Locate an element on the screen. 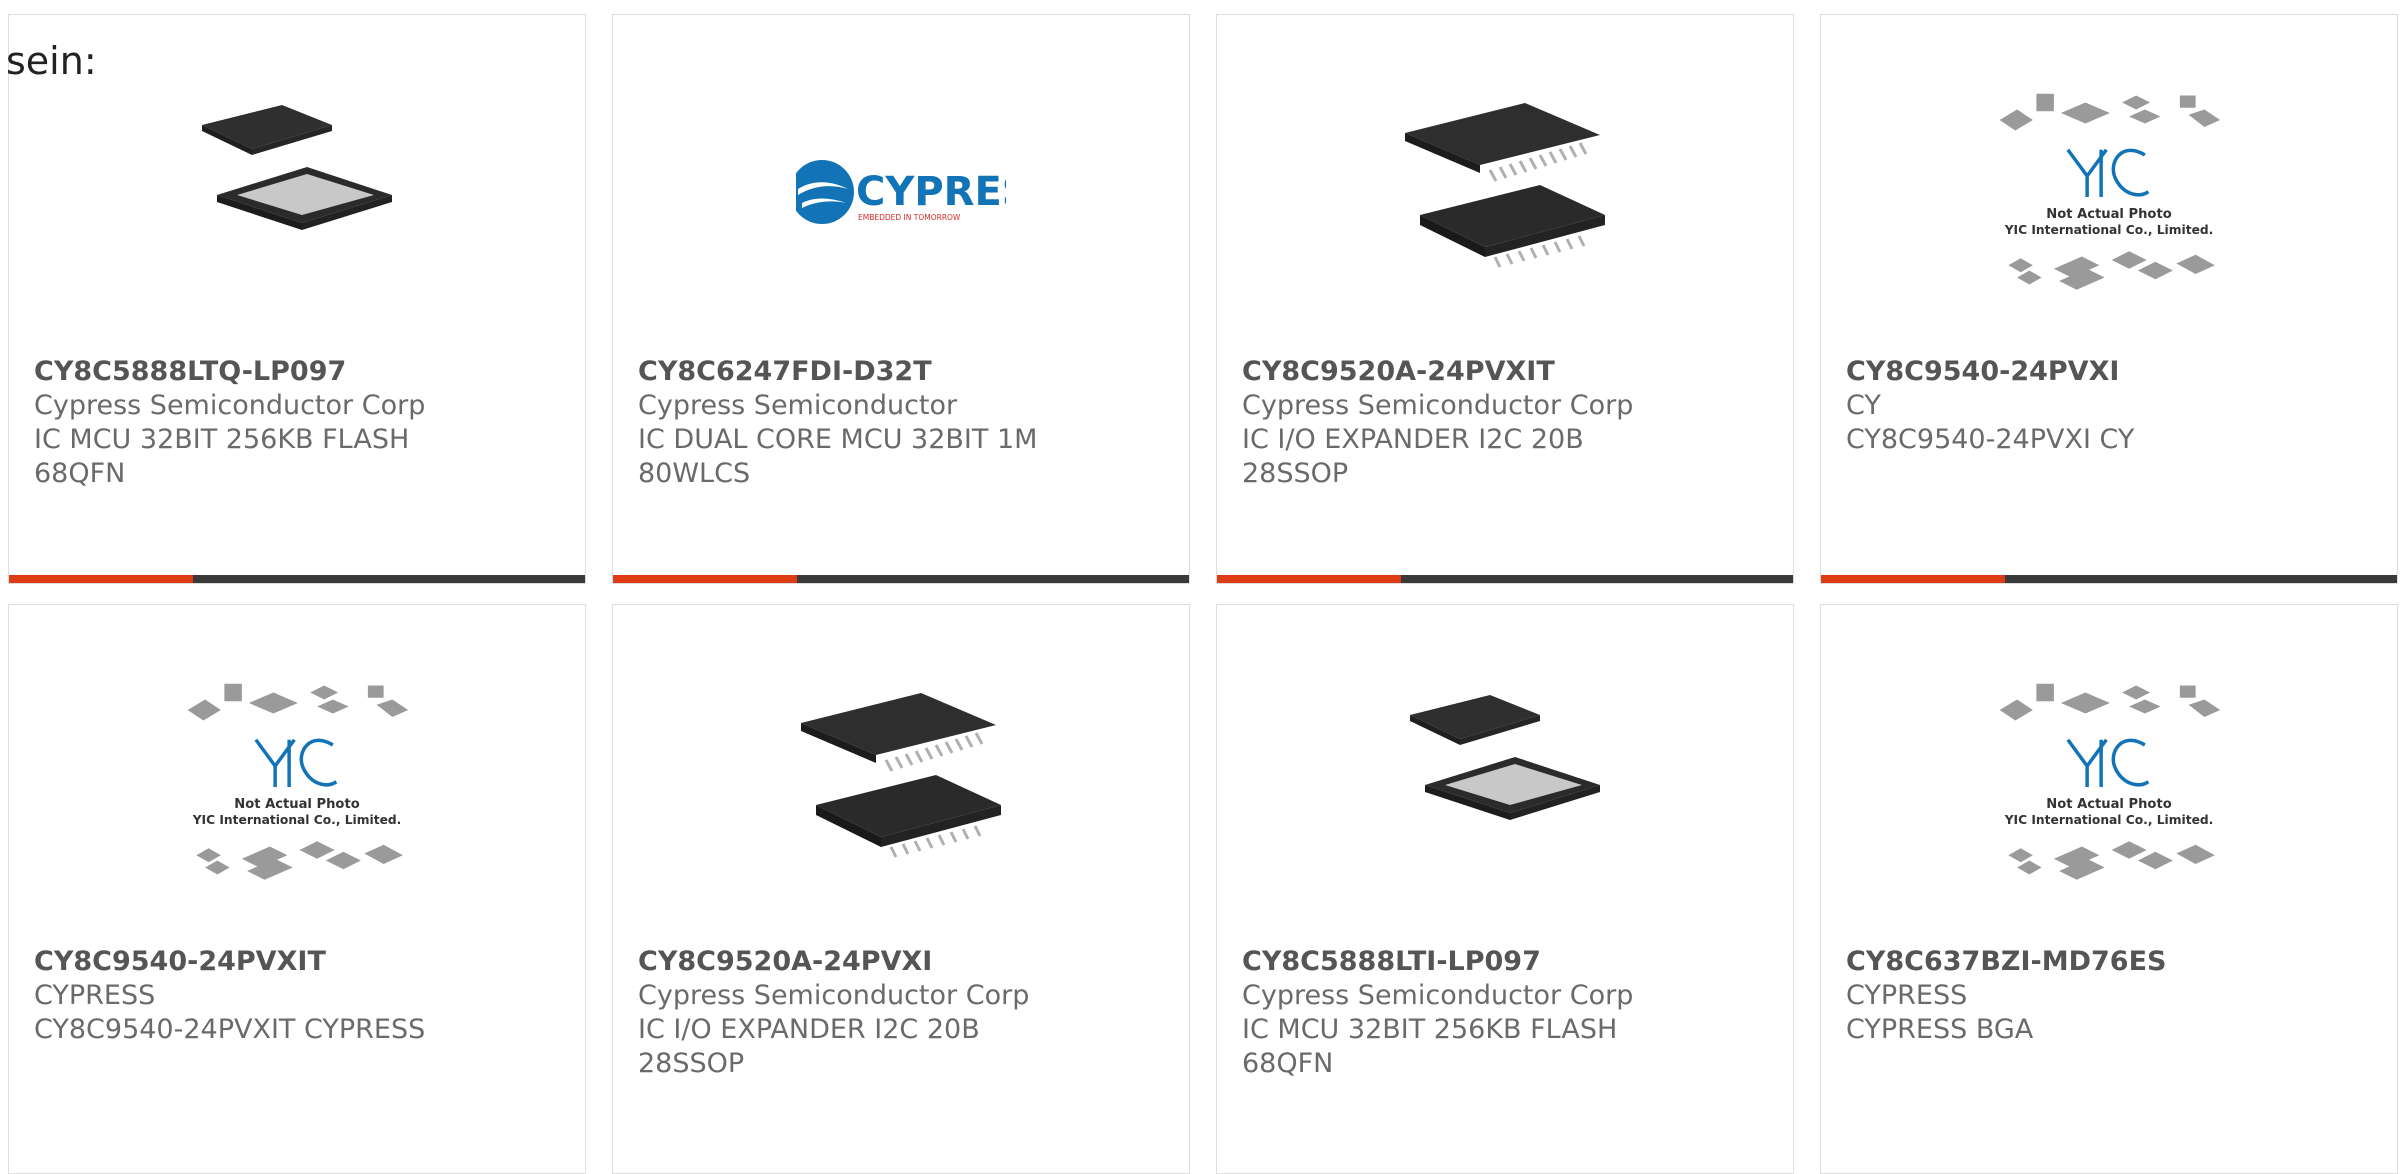 The image size is (2400, 1174). part-number: CY8C9540-24PVXI is located at coordinates (2111, 372).